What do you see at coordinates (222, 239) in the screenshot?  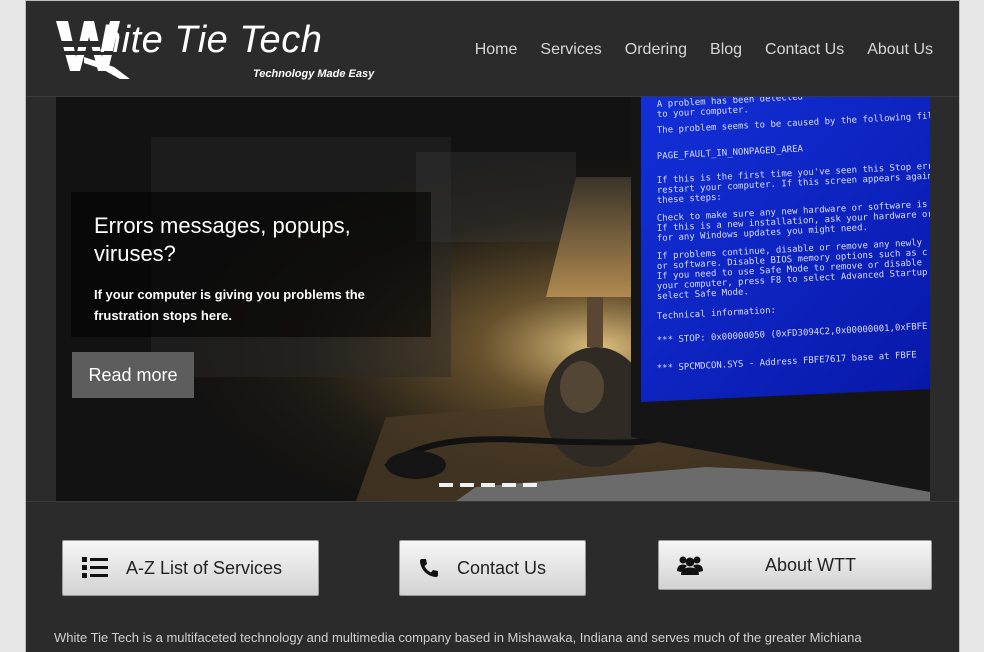 I see `hero-title: Errors messages, popups, viruses?` at bounding box center [222, 239].